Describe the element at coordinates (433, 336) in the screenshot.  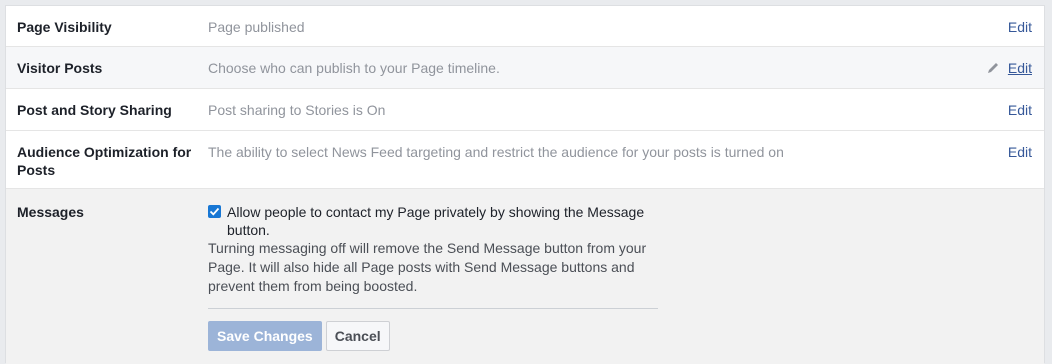
I see `action-buttons: Save Changes Cancel` at that location.